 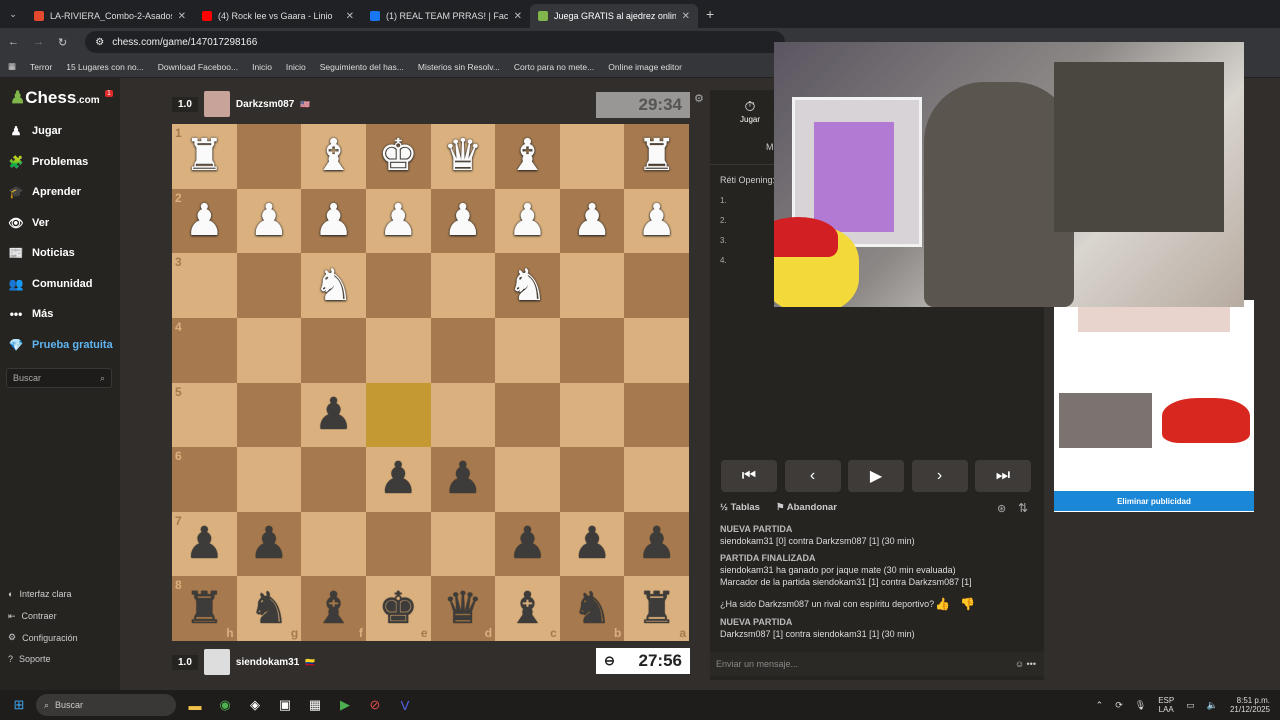 What do you see at coordinates (29, 659) in the screenshot?
I see `sidebar-bottom-item: ? Soporte` at bounding box center [29, 659].